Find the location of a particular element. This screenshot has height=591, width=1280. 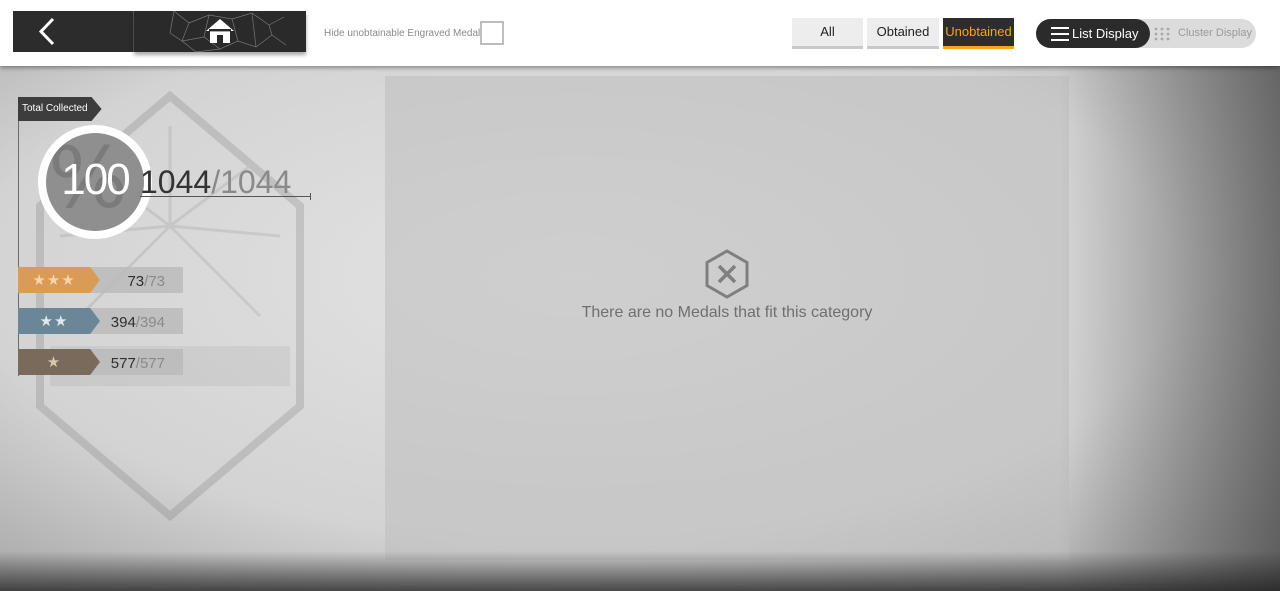

one-star-icon: ★ is located at coordinates (54, 362).